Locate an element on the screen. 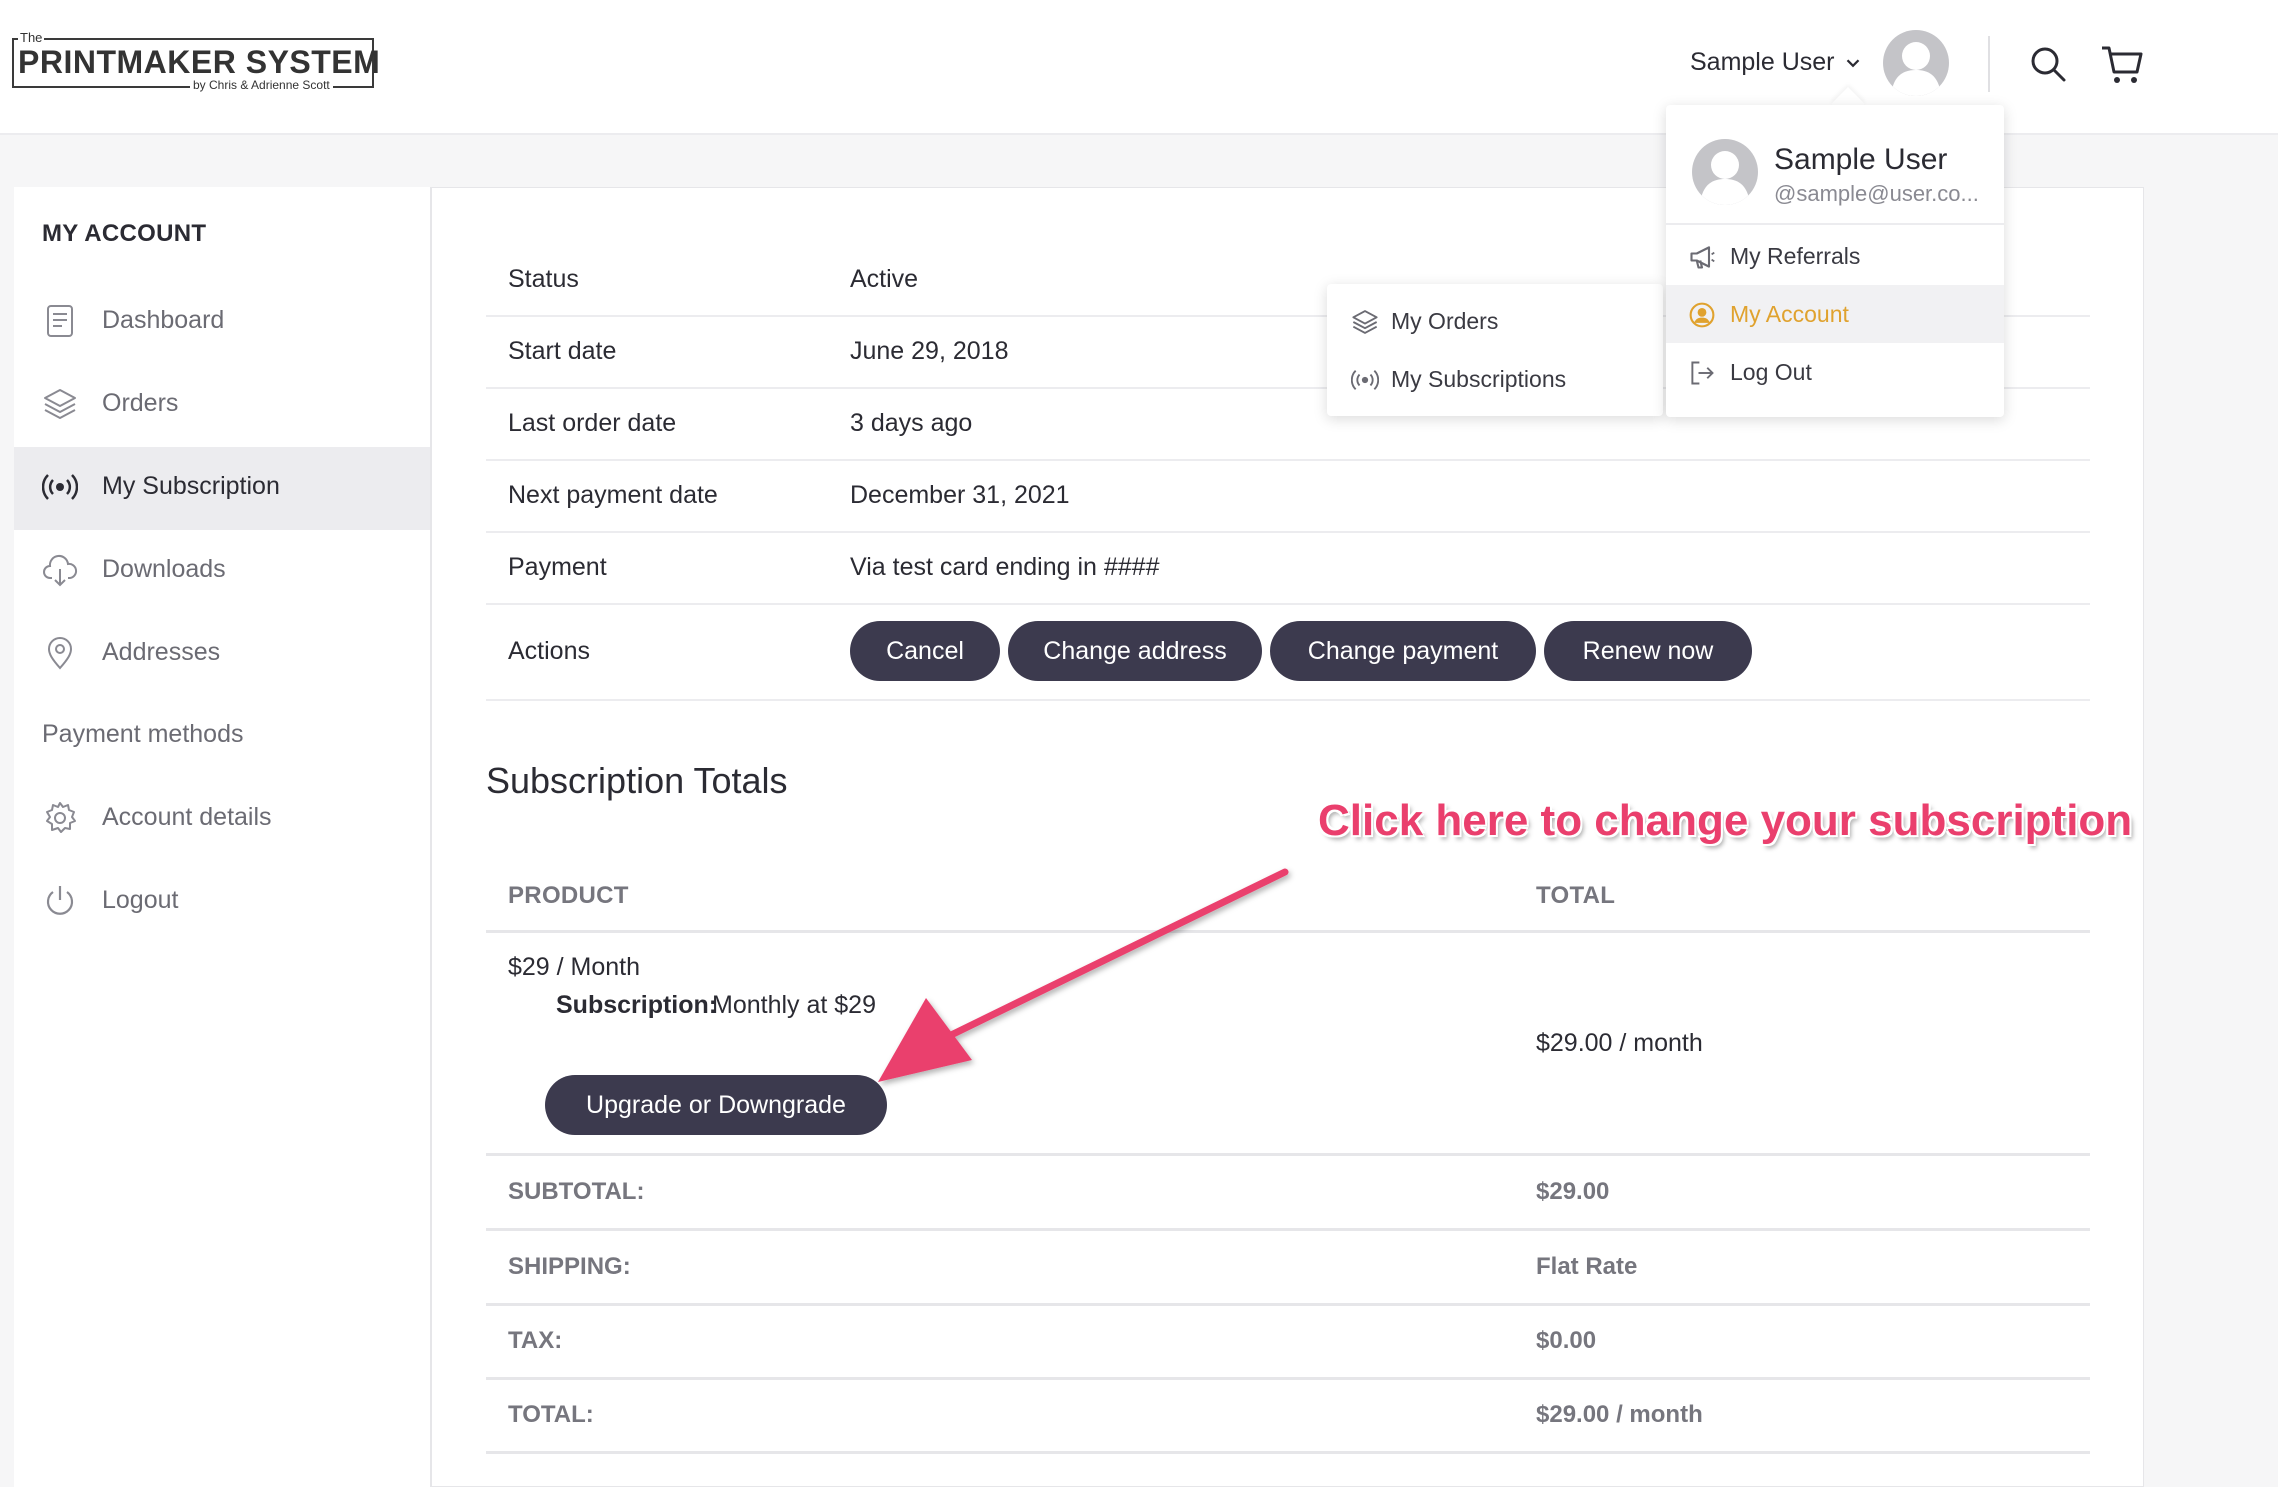 Image resolution: width=2278 pixels, height=1487 pixels. chevron-down-icon is located at coordinates (1853, 63).